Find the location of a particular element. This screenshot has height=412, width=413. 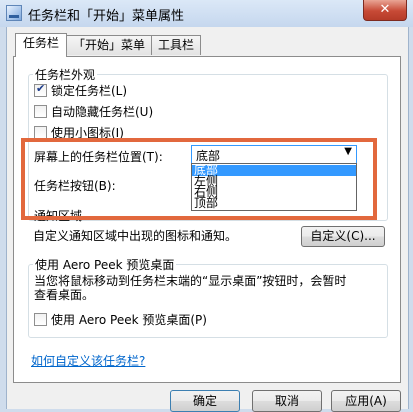

taskbar-location-value: 底部 is located at coordinates (208, 156).